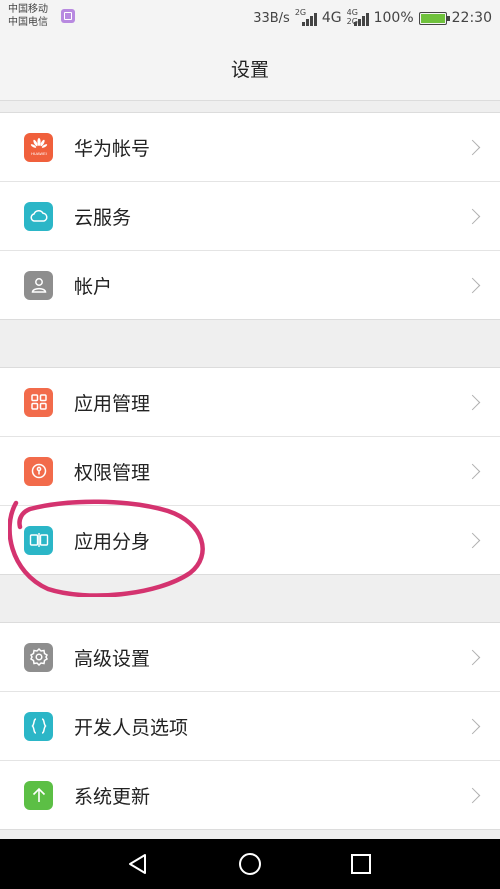 The image size is (500, 889). Describe the element at coordinates (393, 18) in the screenshot. I see `battery-percent: 100%` at that location.